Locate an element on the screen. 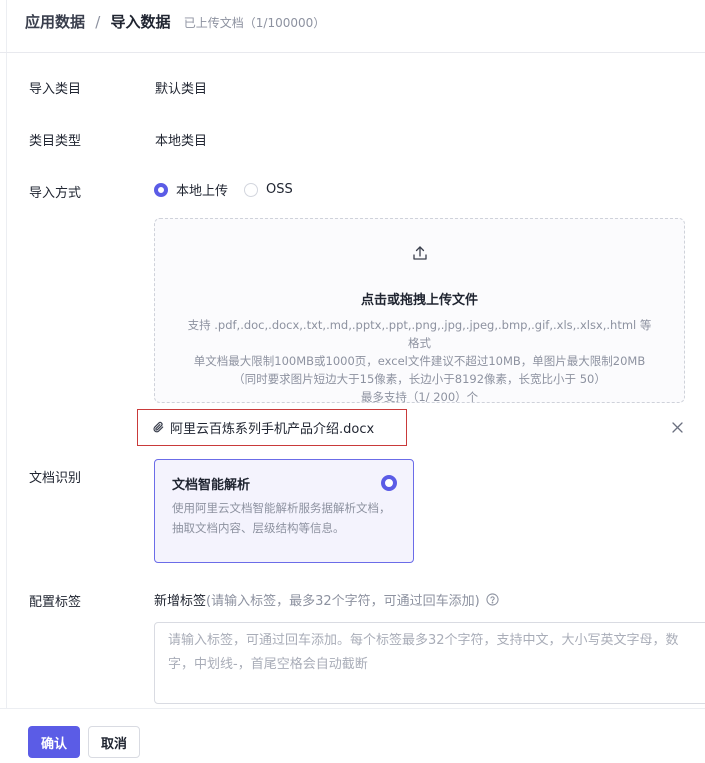 The image size is (705, 763). uploaded-count-note: 已上传文档（1/100000） is located at coordinates (254, 23).